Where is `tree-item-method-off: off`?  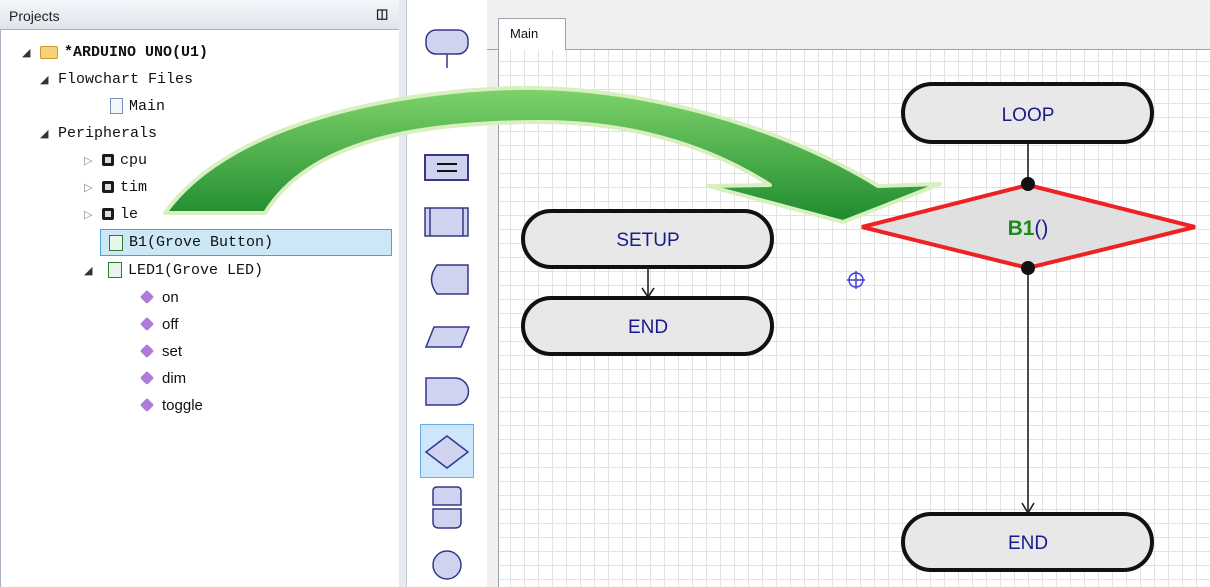 tree-item-method-off: off is located at coordinates (159, 324).